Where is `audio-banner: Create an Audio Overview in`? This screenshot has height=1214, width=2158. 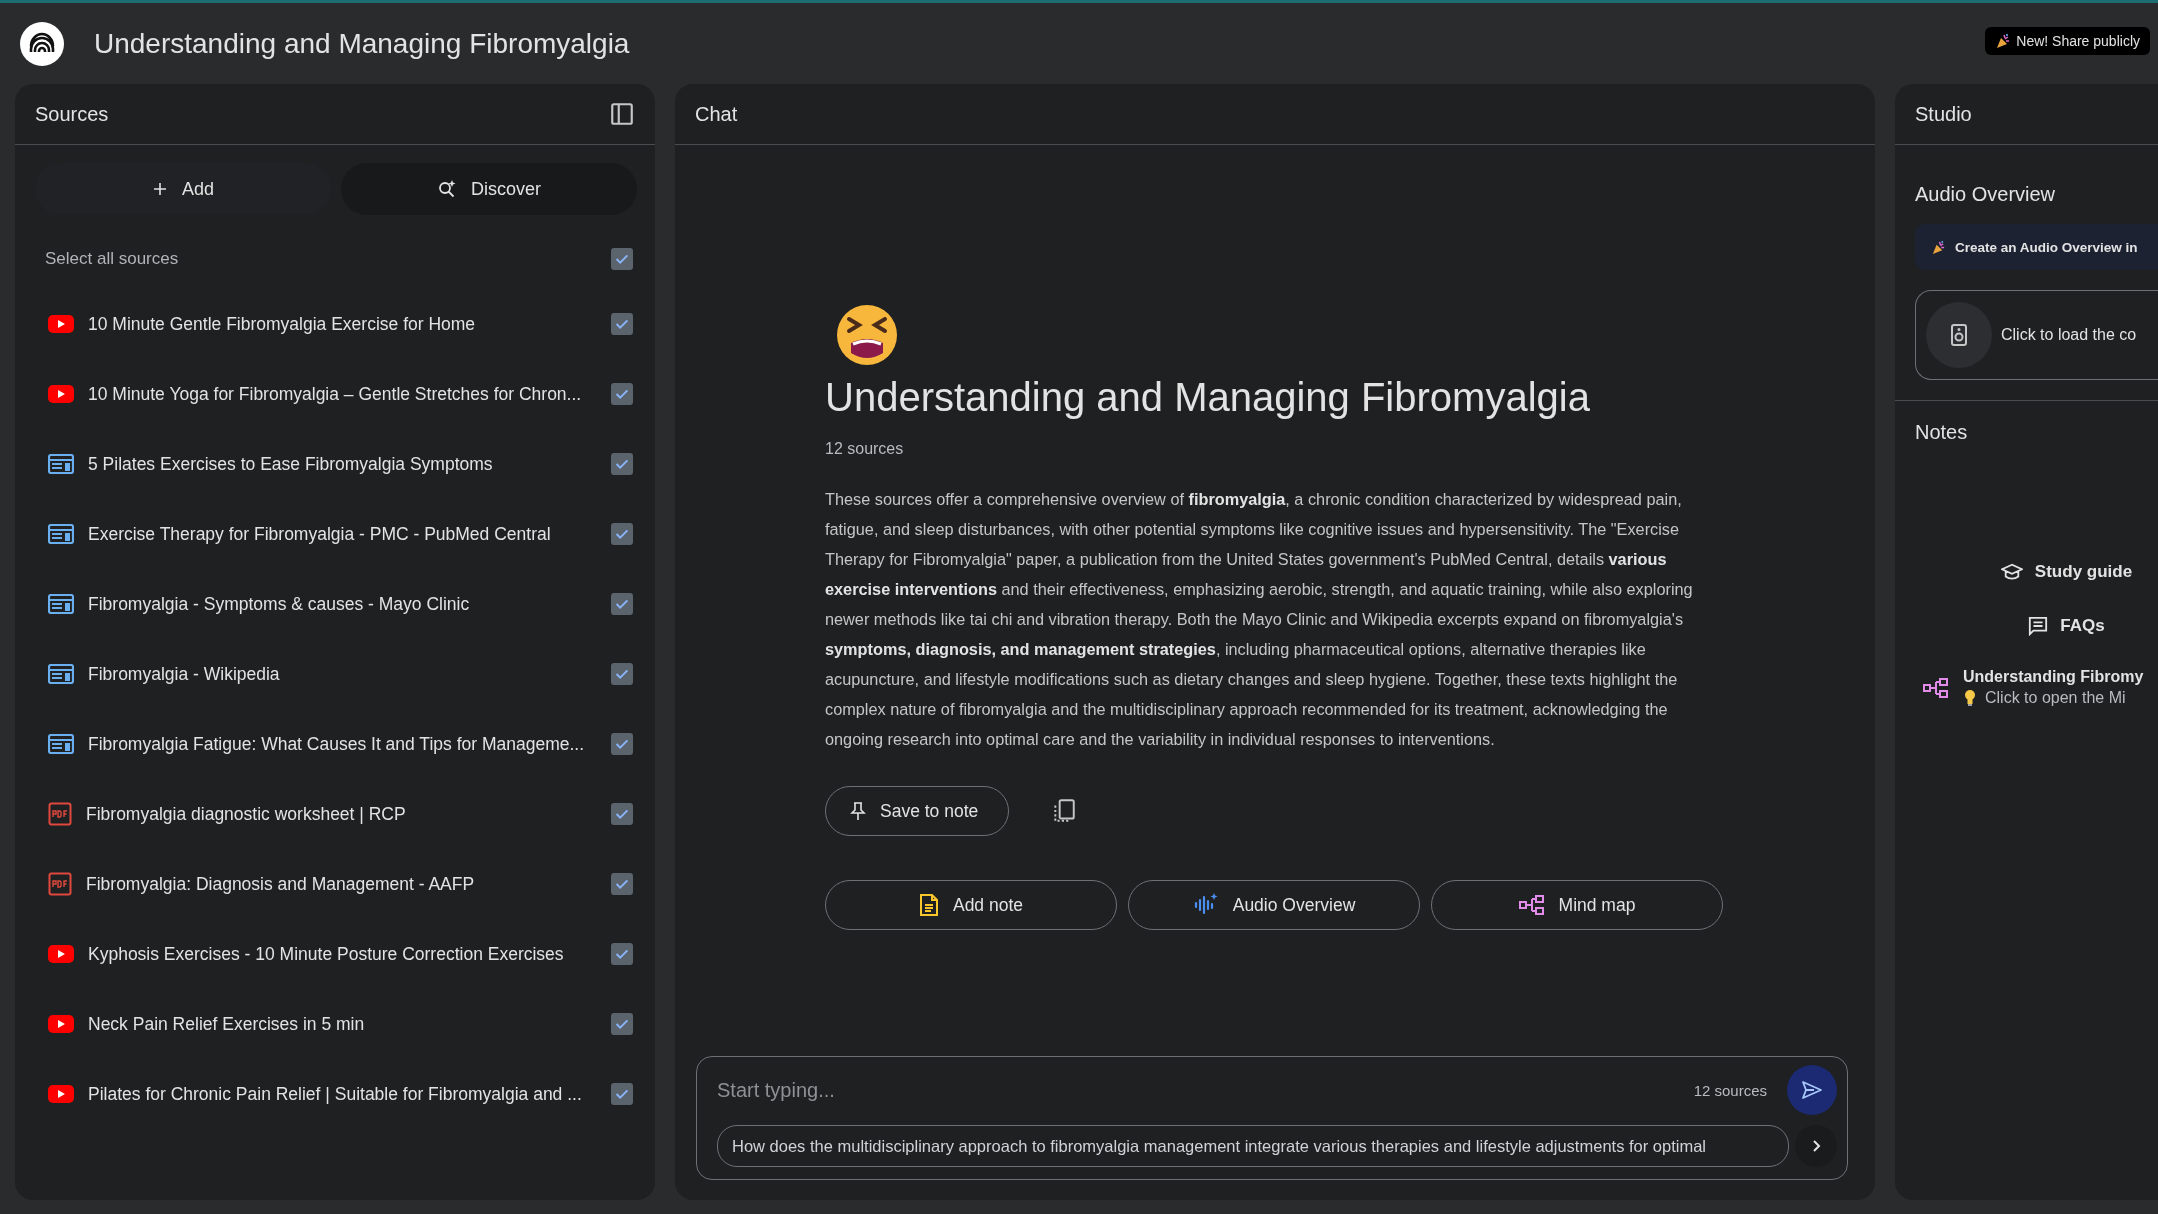
audio-banner: Create an Audio Overview in is located at coordinates (2036, 247).